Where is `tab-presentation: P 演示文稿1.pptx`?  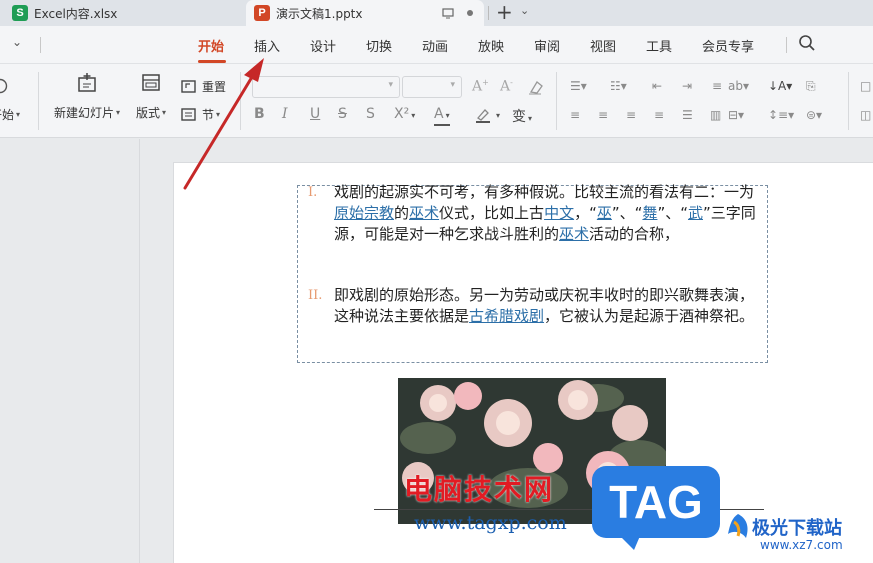
tab-presentation: P 演示文稿1.pptx is located at coordinates (365, 13).